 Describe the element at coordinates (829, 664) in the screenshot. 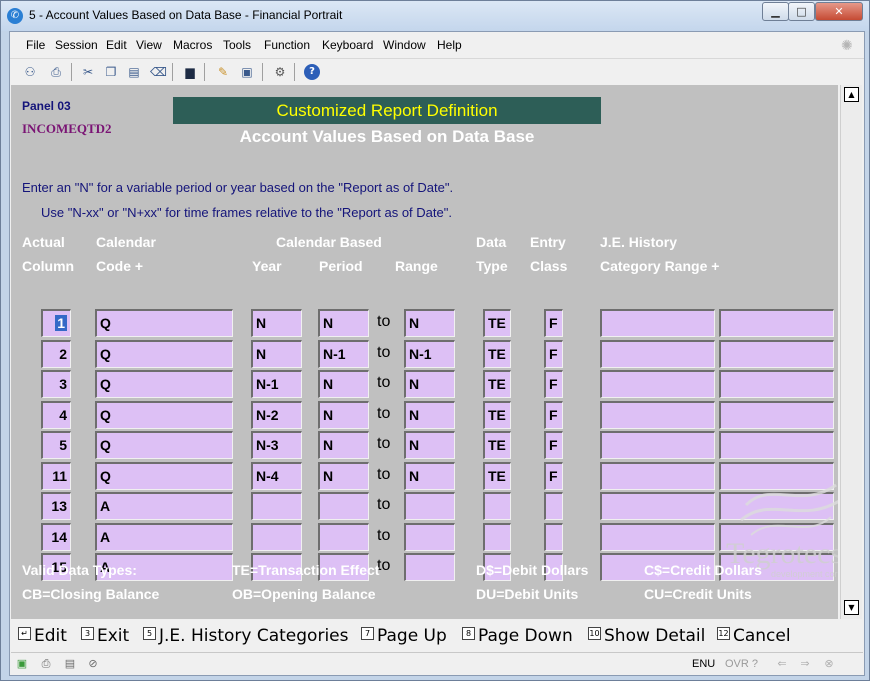

I see `cancel-icon: ⊗` at that location.